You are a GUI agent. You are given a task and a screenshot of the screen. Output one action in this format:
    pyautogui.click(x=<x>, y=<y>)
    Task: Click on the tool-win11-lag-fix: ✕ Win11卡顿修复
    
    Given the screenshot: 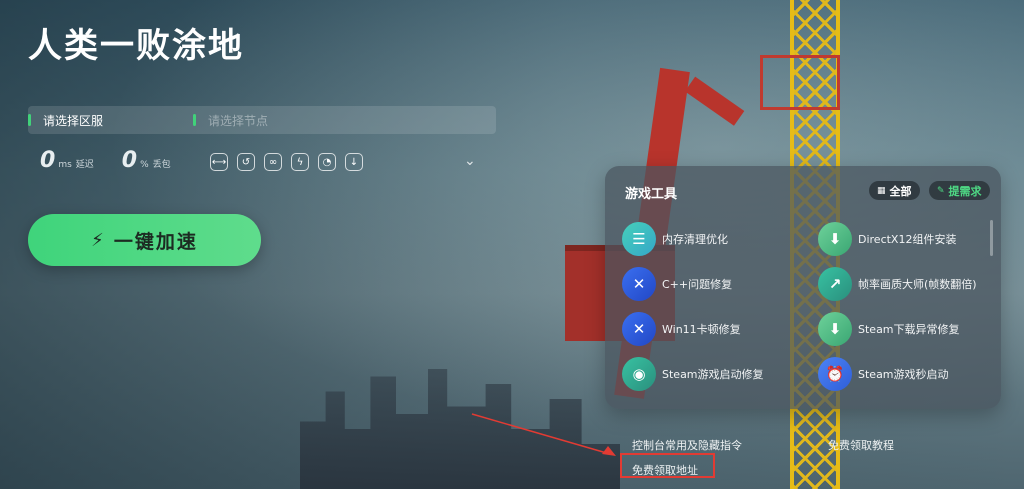 What is the action you would take?
    pyautogui.click(x=720, y=329)
    